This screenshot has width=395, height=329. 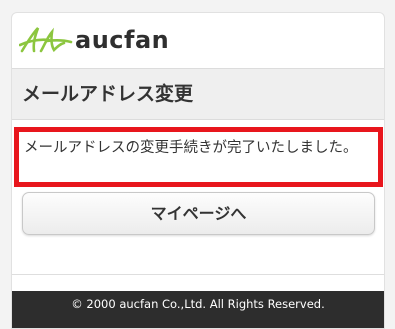 I want to click on logo-text: aucfan, so click(x=122, y=40).